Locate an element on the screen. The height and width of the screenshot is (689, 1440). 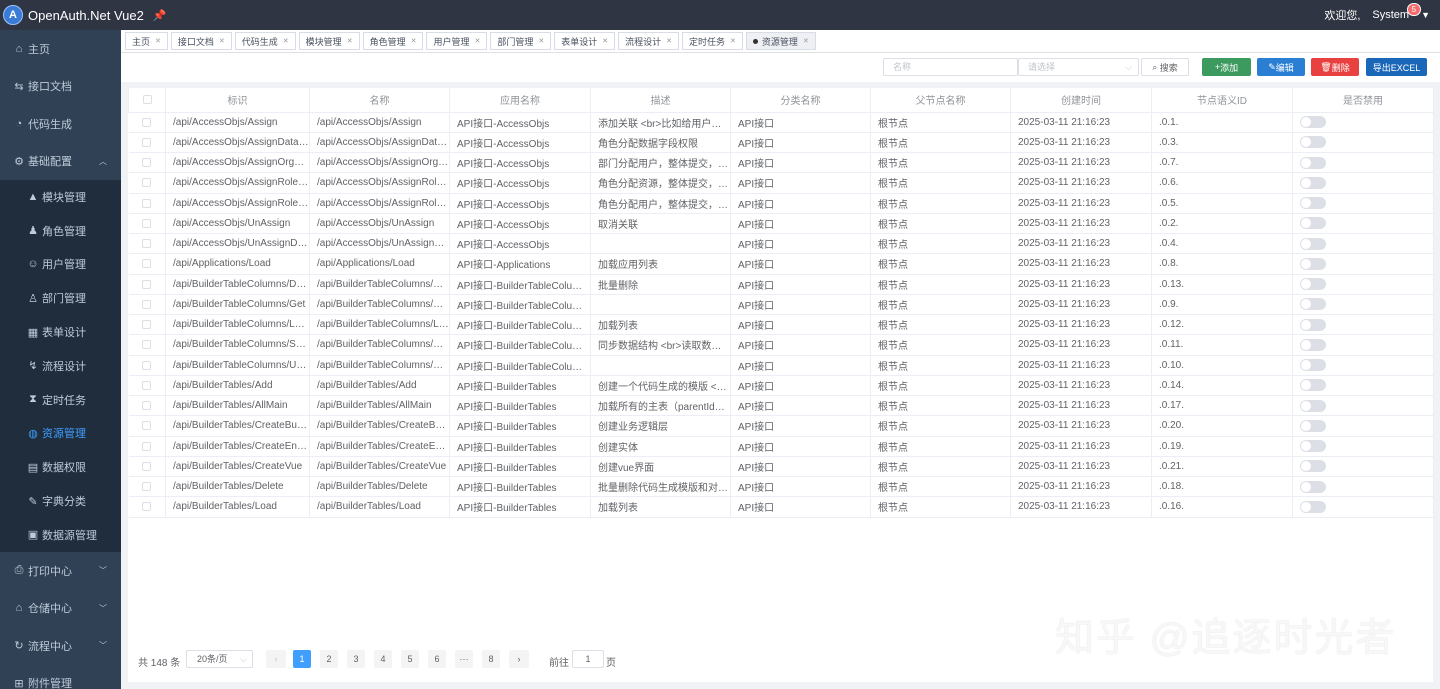
column-header: 是否禁用 is located at coordinates (1363, 100).